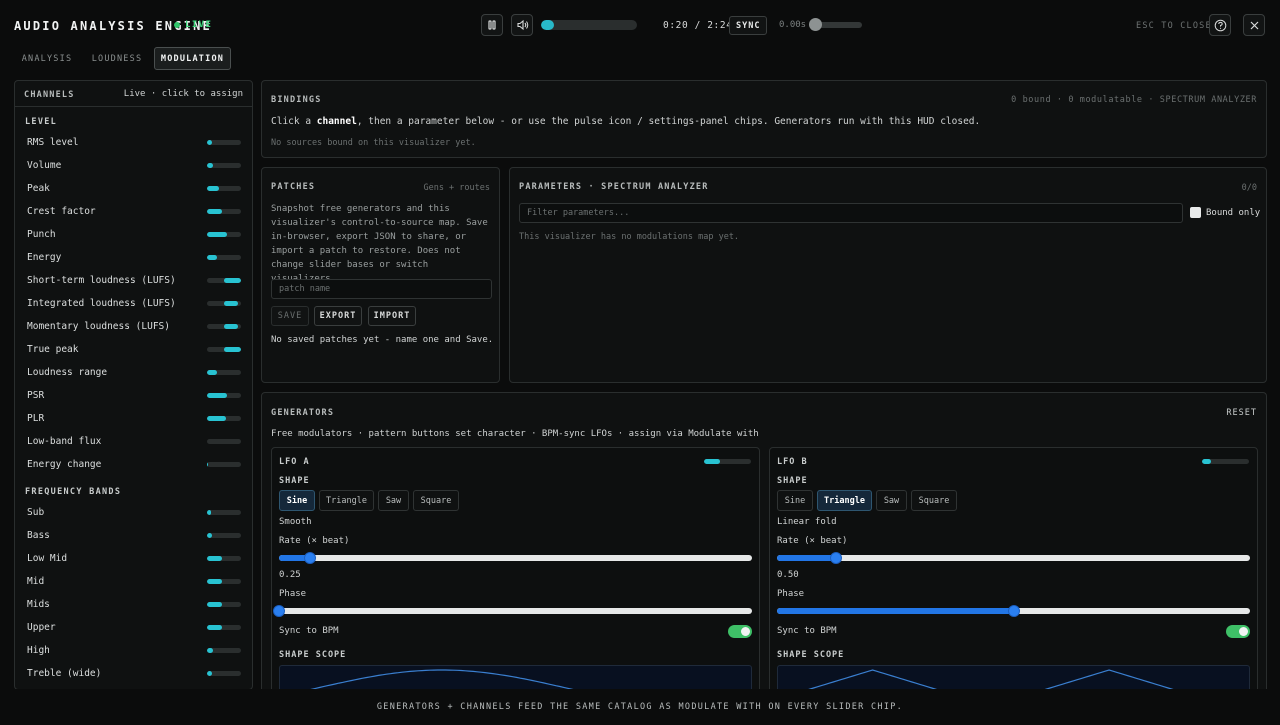 The height and width of the screenshot is (725, 1280). What do you see at coordinates (134, 627) in the screenshot?
I see `channel-row: Upper` at bounding box center [134, 627].